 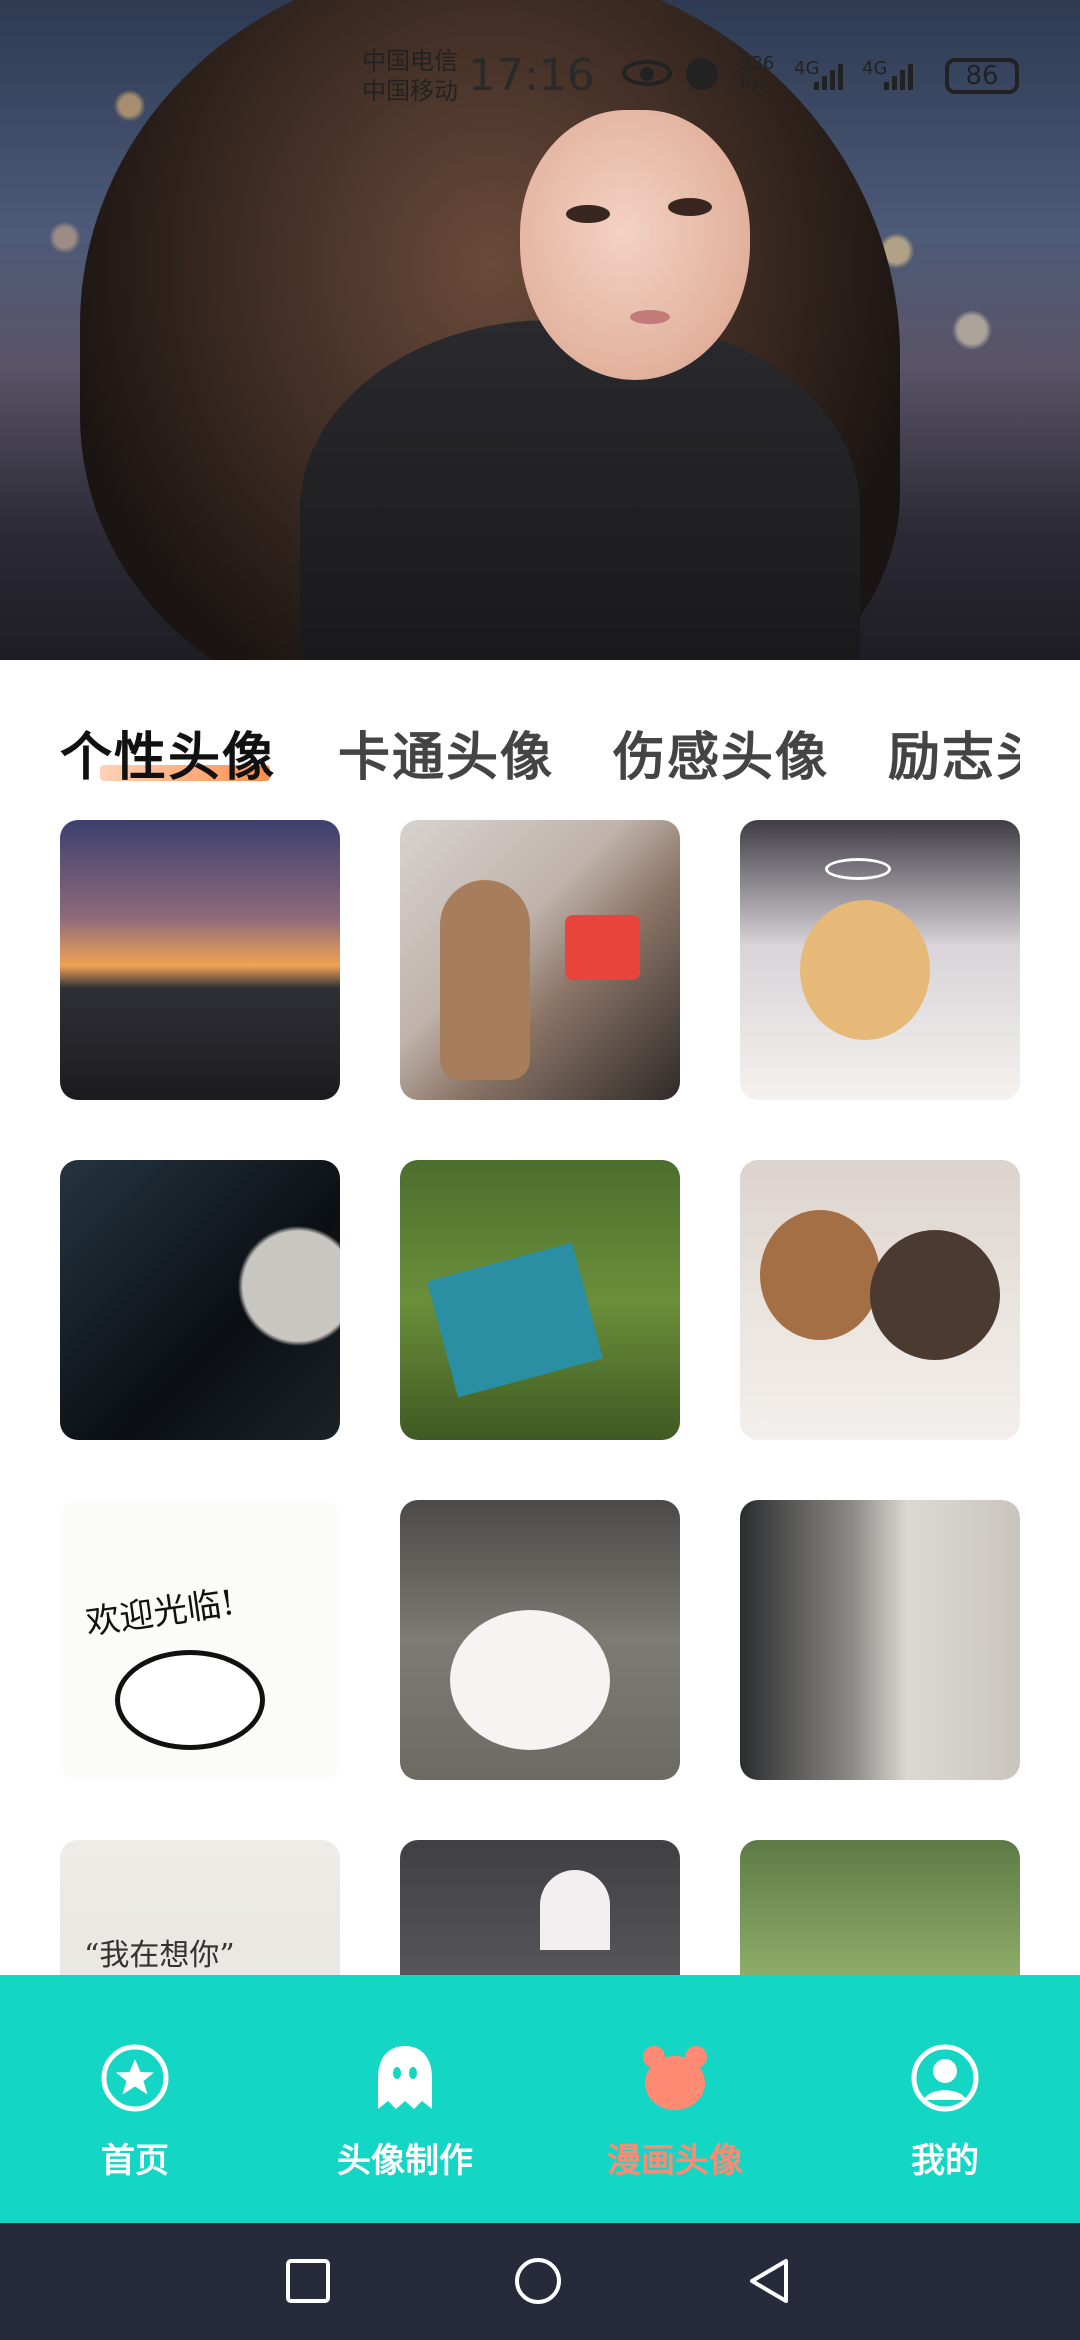 I want to click on ghost-icon, so click(x=405, y=2077).